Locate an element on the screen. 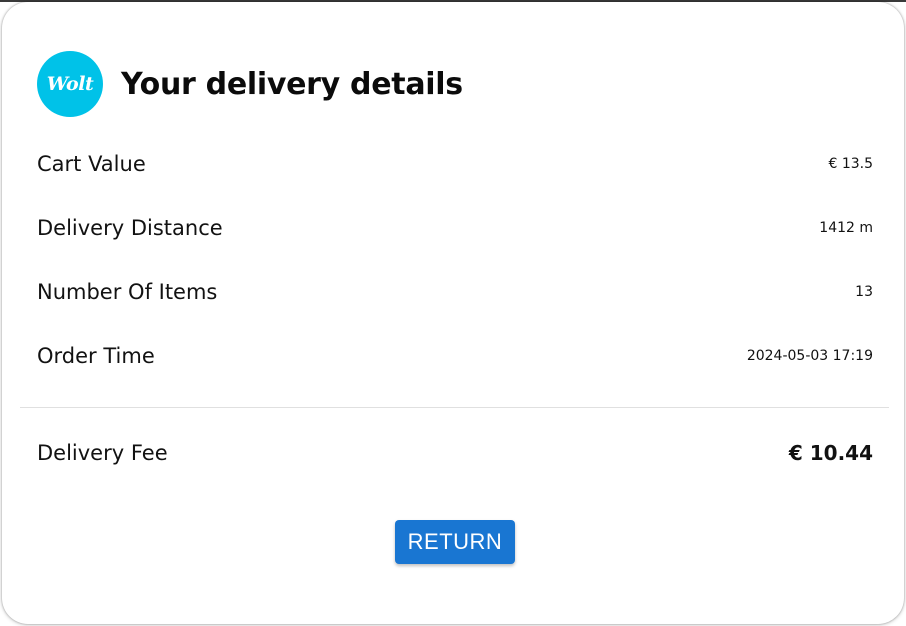  detail-row-delivery-distance: Delivery Distance 1412 m is located at coordinates (455, 228).